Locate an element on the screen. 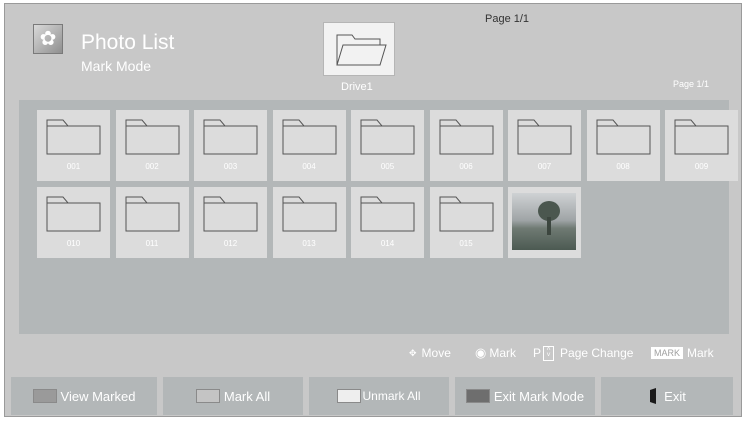 This screenshot has height=421, width=746. view-marked-button: View Marked is located at coordinates (84, 396).